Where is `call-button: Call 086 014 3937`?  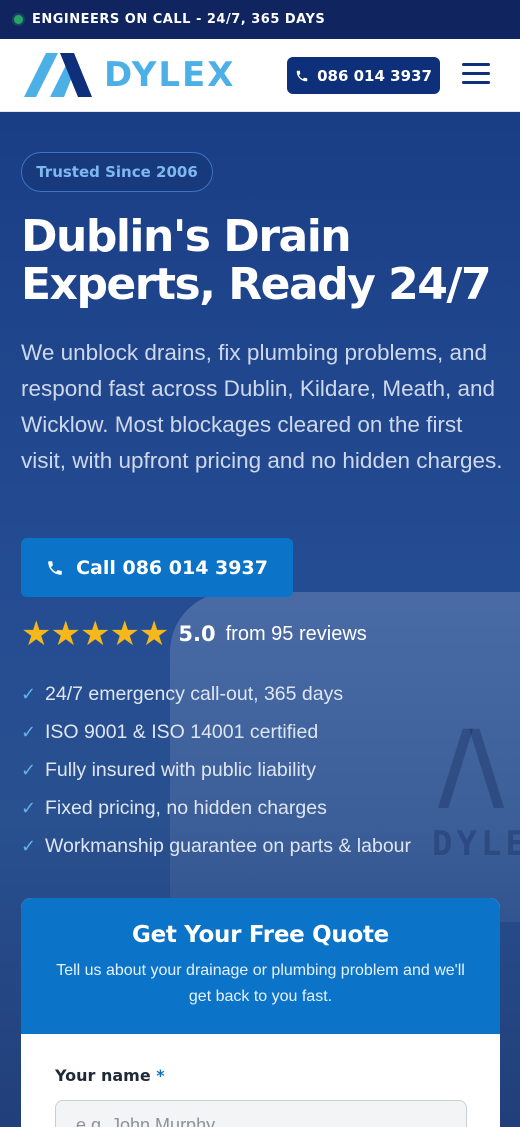
call-button: Call 086 014 3937 is located at coordinates (157, 567).